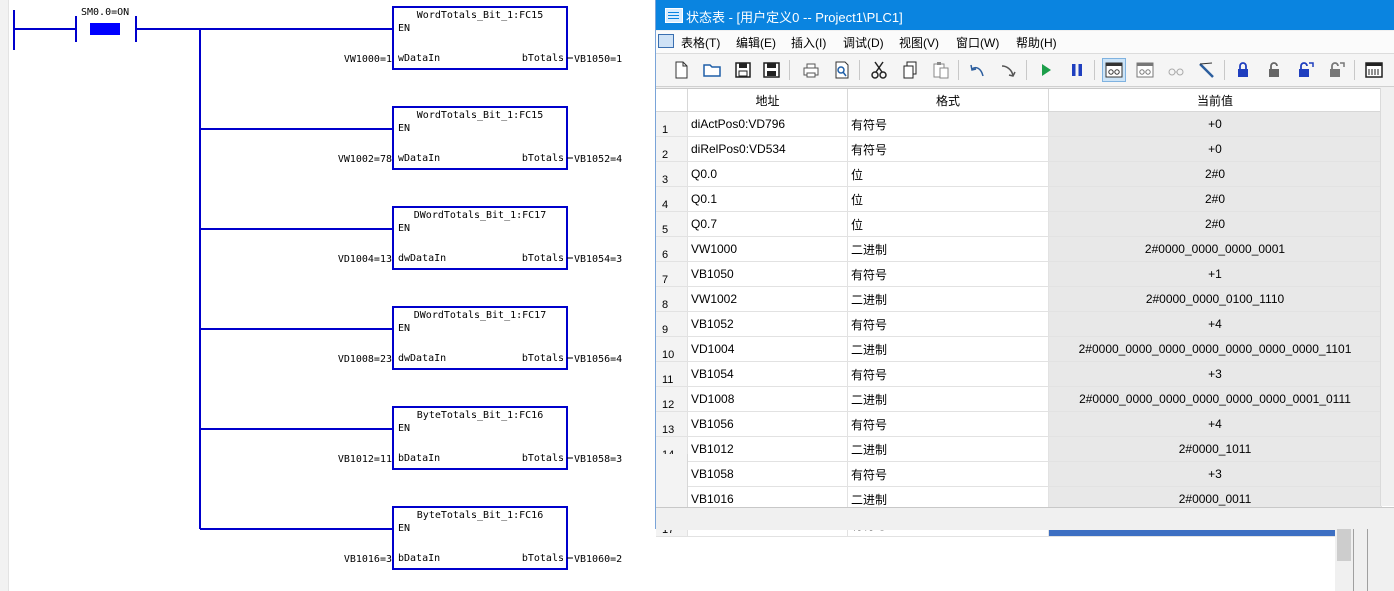  I want to click on table-row: 11 VB1054 有符号 +3, so click(1019, 374).